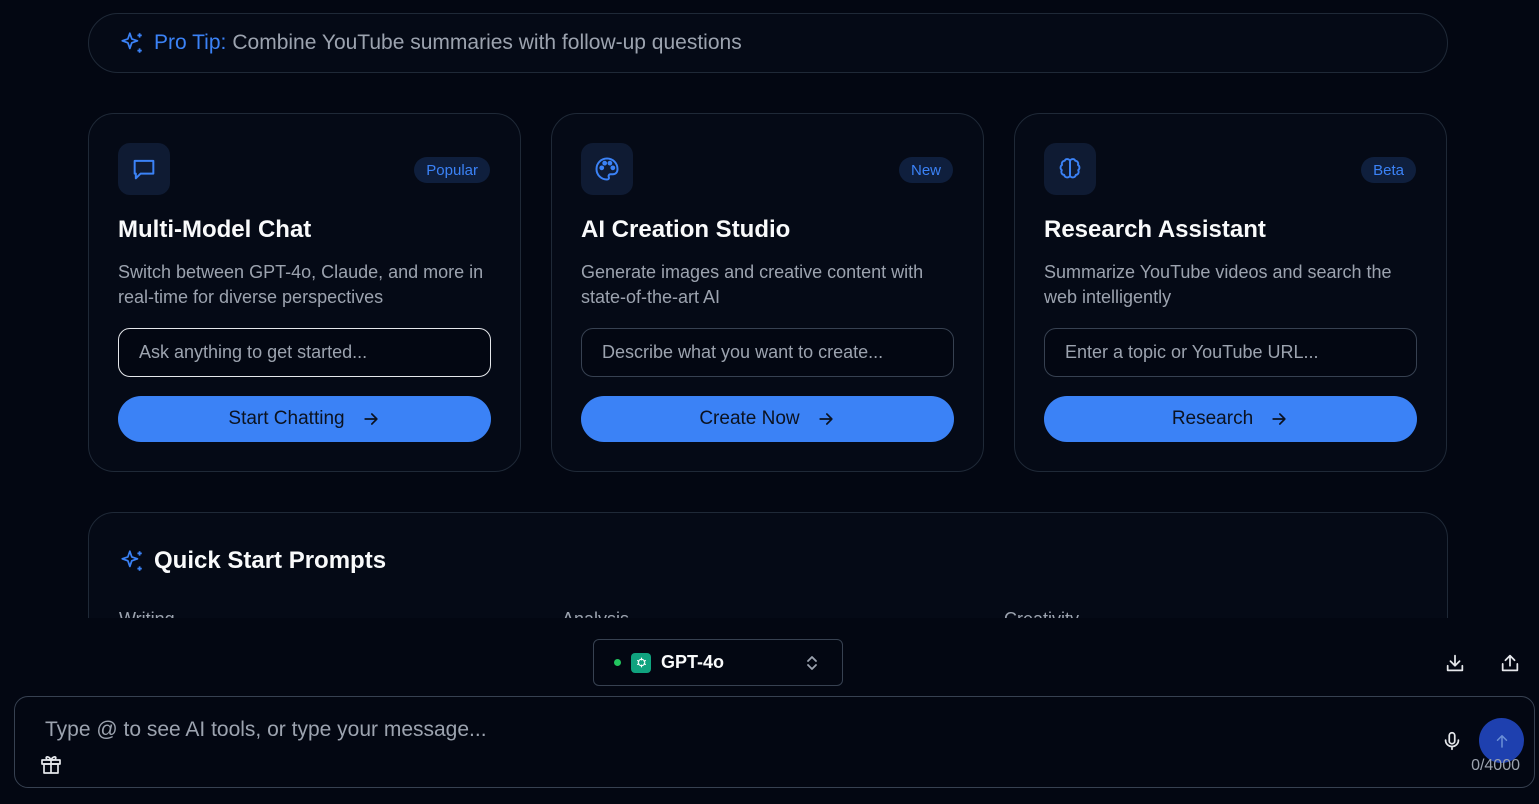 Image resolution: width=1539 pixels, height=804 pixels. I want to click on start-chatting-button: Start Chatting, so click(304, 419).